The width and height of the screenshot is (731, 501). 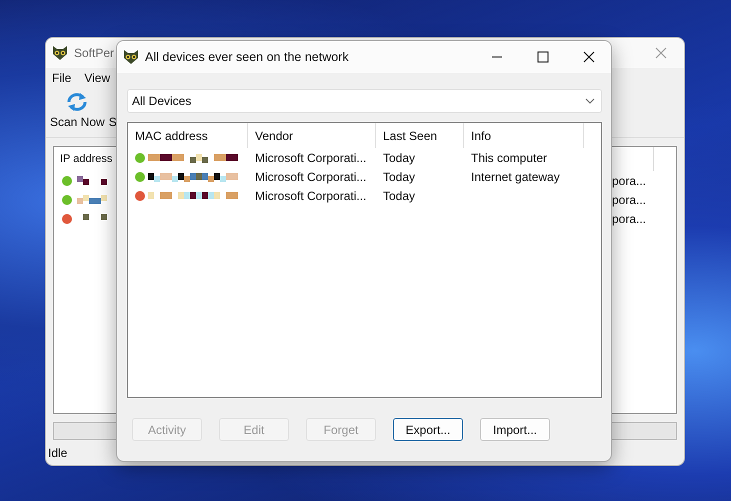 What do you see at coordinates (86, 159) in the screenshot?
I see `column-header: IP address` at bounding box center [86, 159].